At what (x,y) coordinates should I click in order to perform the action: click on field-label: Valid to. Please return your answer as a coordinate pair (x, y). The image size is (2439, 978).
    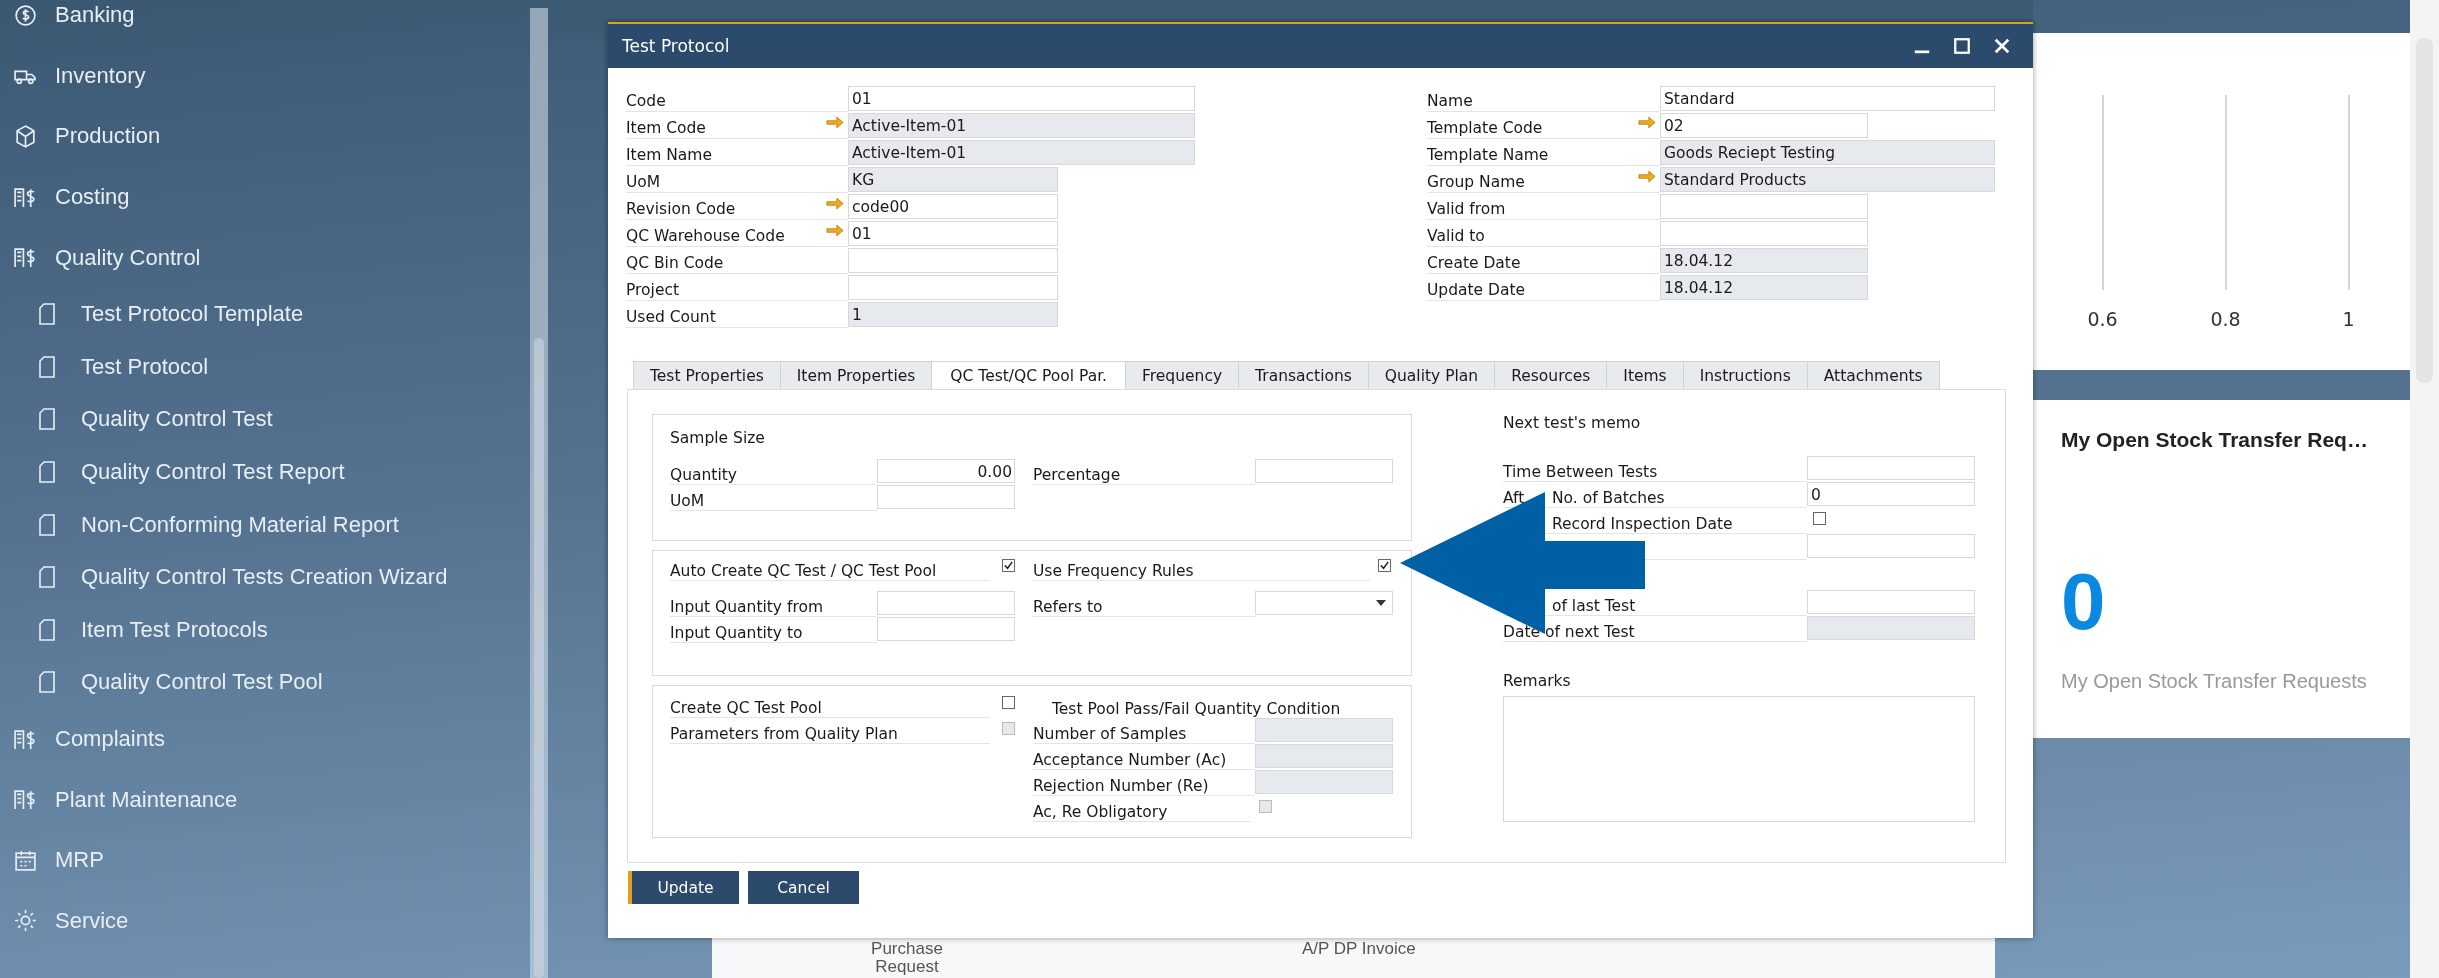
    Looking at the image, I should click on (1543, 233).